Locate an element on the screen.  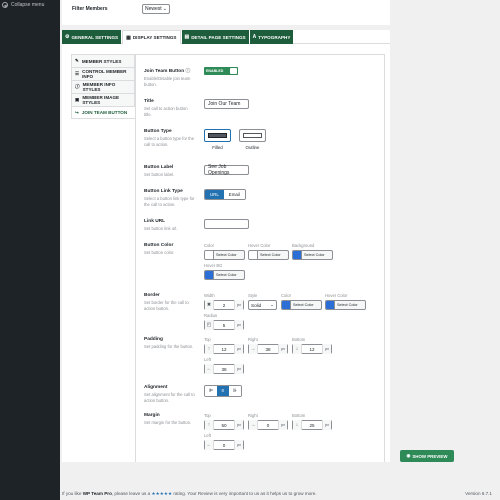
field-title-label: Title is located at coordinates (149, 101).